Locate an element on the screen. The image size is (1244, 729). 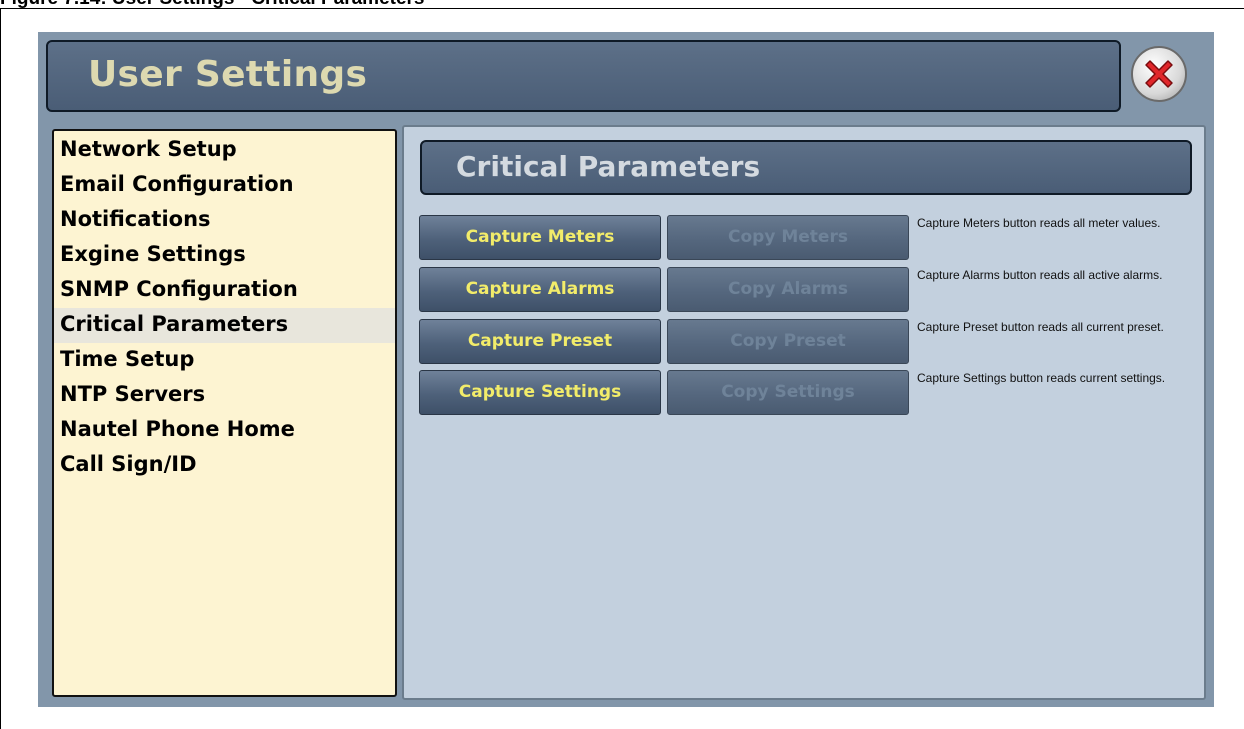
window-title: User Settings is located at coordinates (228, 74).